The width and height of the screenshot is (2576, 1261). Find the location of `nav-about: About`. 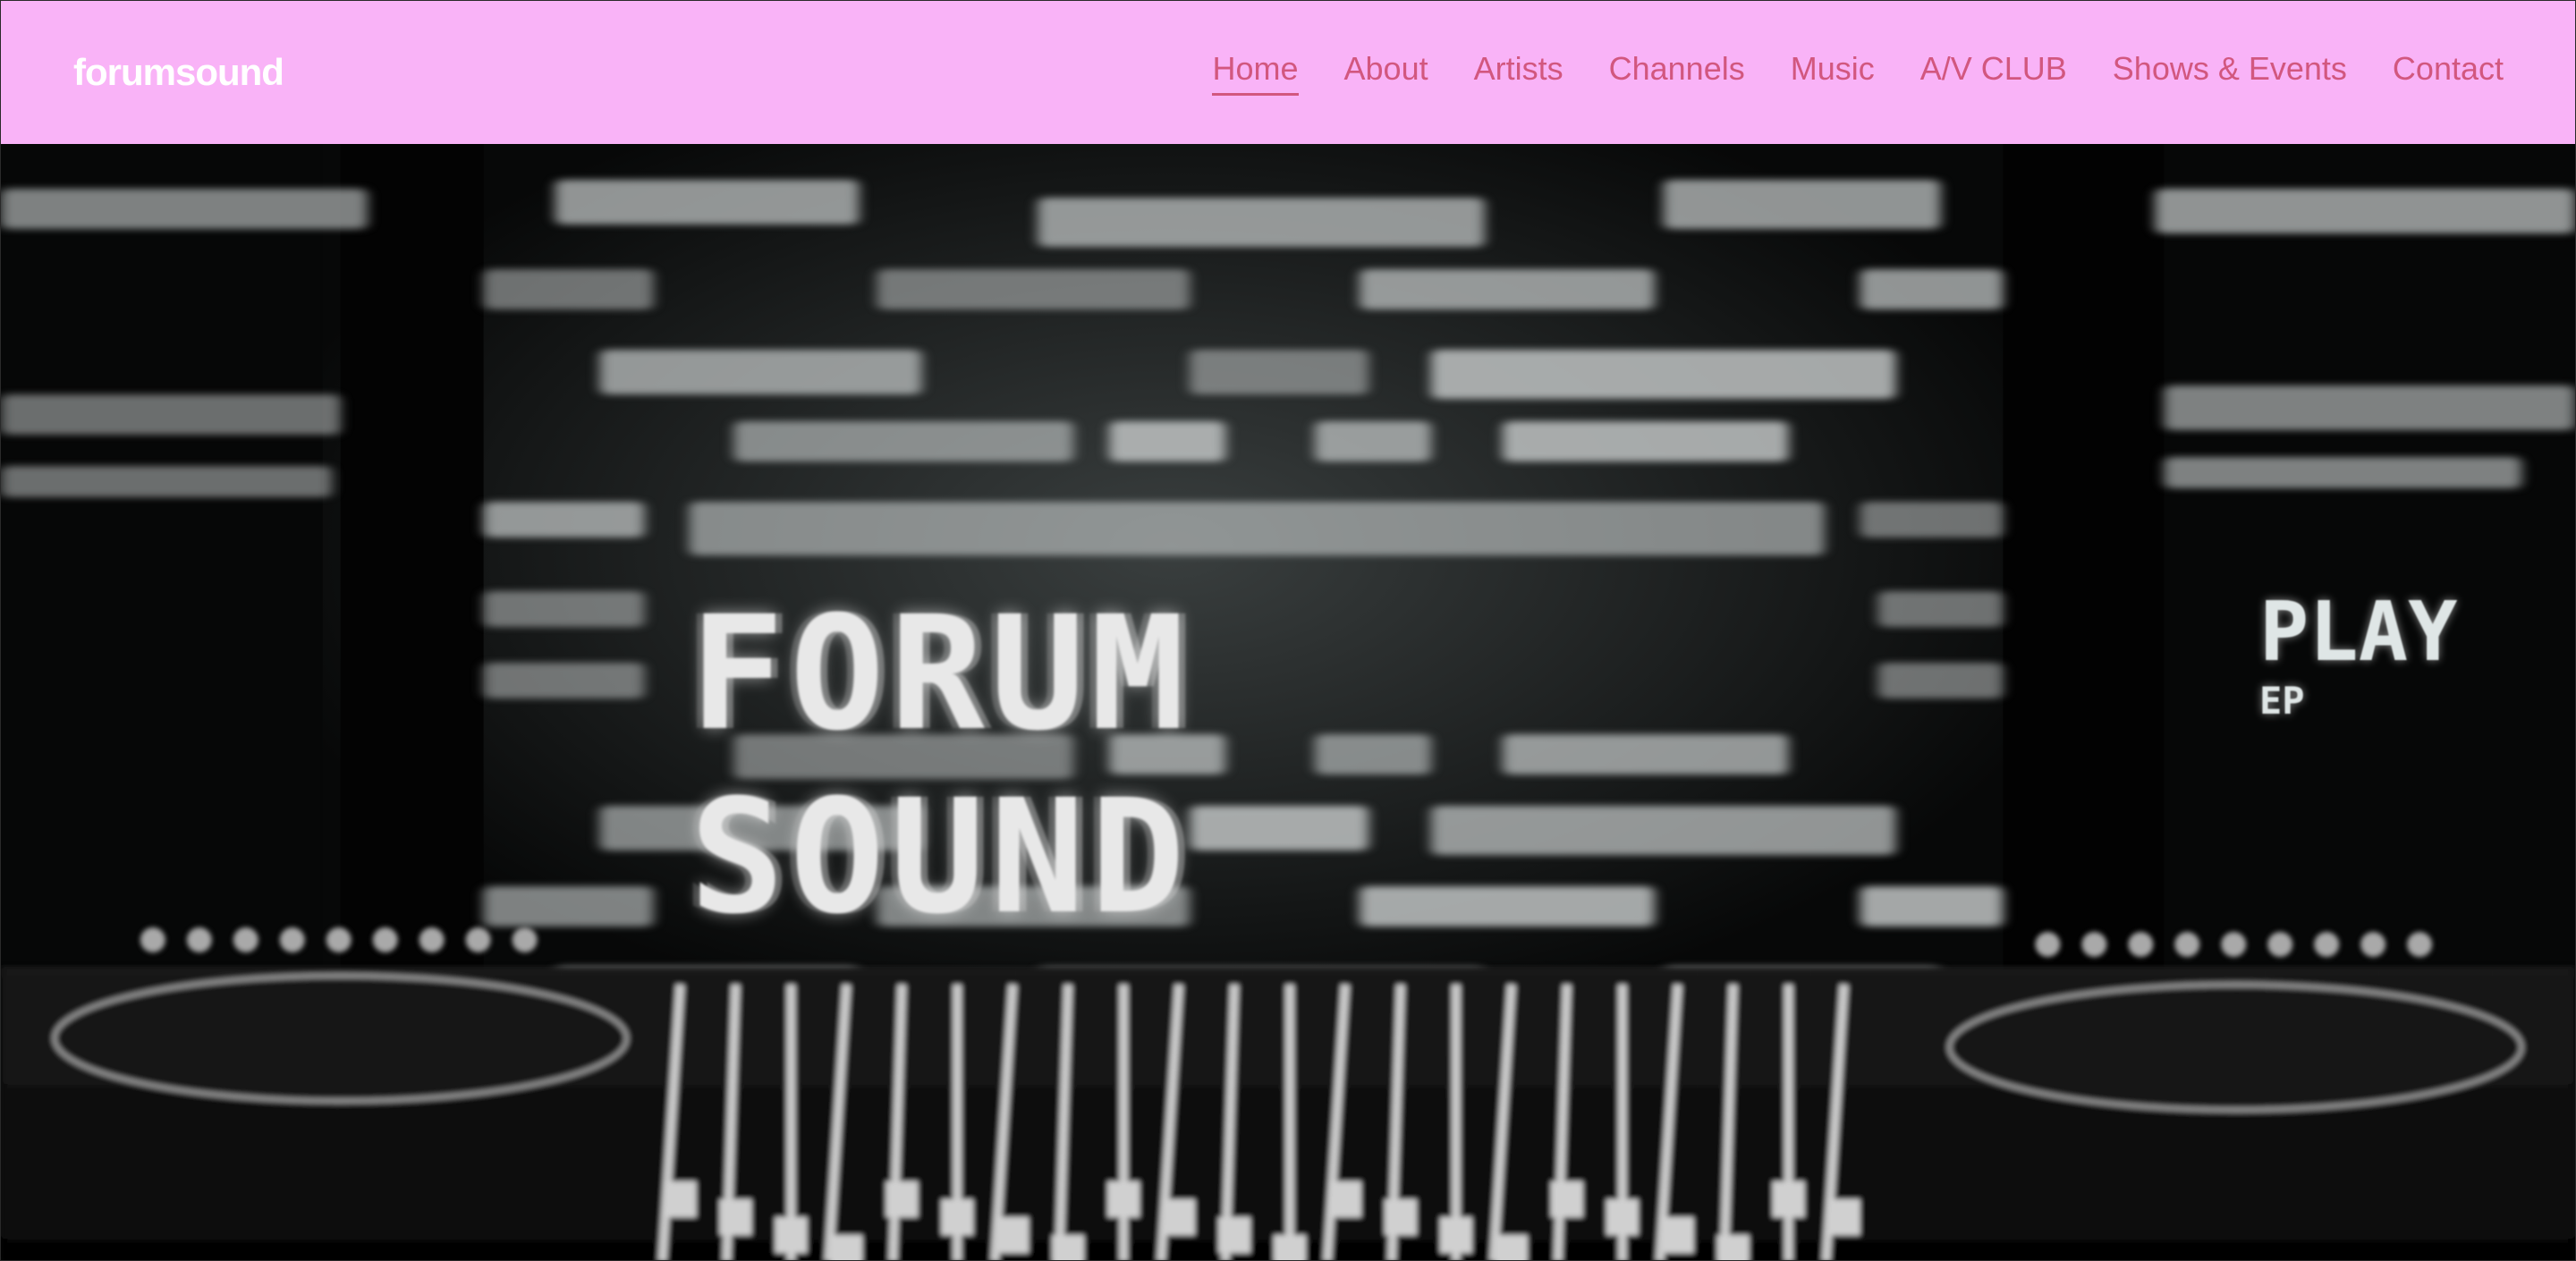

nav-about: About is located at coordinates (1386, 73).